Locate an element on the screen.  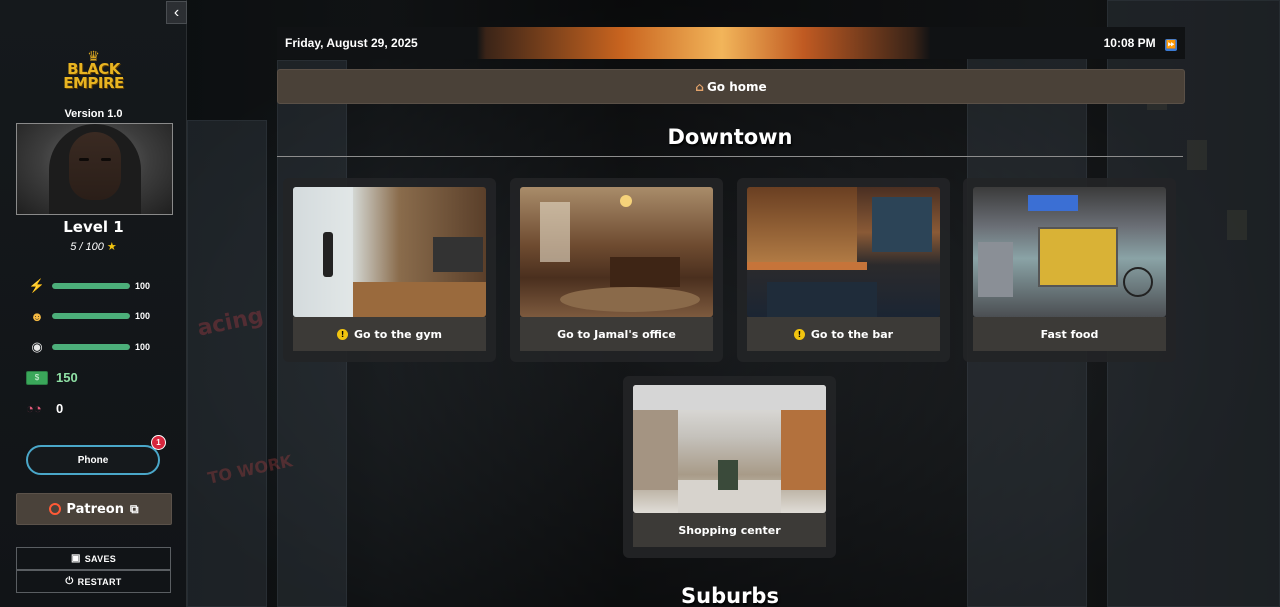
power-icon: ⏻ is located at coordinates (69, 581).